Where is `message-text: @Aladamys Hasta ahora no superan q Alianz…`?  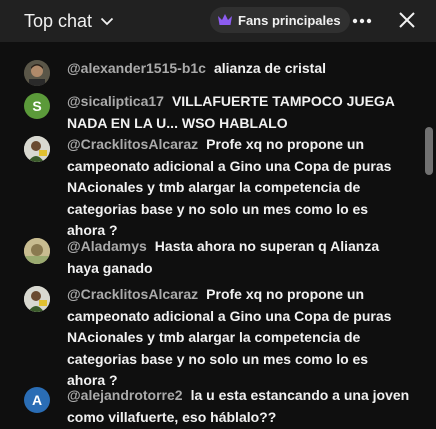
message-text: @Aladamys Hasta ahora no superan q Alianz… is located at coordinates (238, 257).